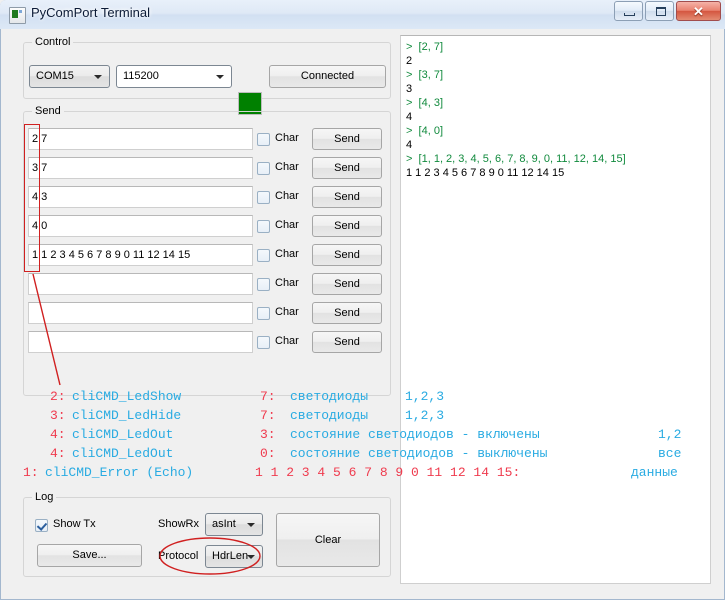 The height and width of the screenshot is (600, 725). I want to click on close-button: ✕, so click(698, 11).